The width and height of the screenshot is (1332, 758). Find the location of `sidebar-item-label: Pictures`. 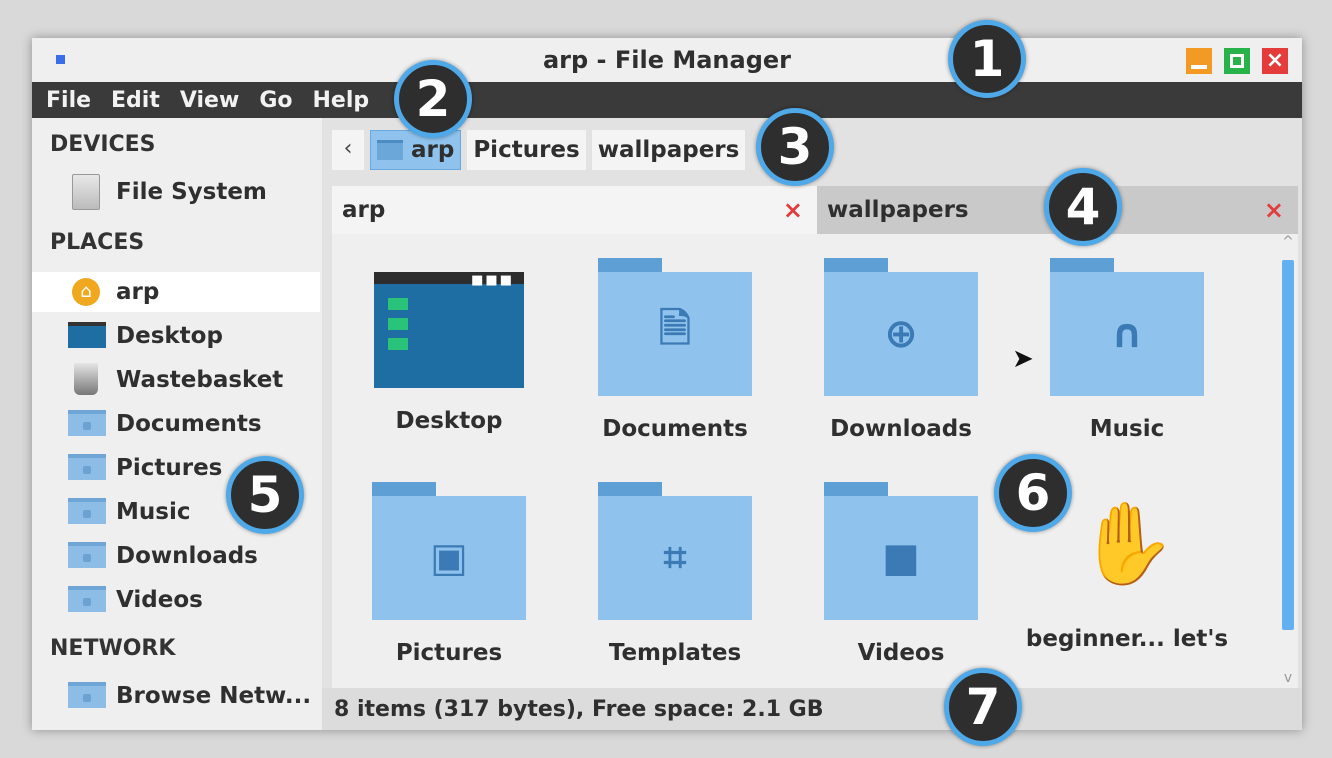

sidebar-item-label: Pictures is located at coordinates (169, 468).